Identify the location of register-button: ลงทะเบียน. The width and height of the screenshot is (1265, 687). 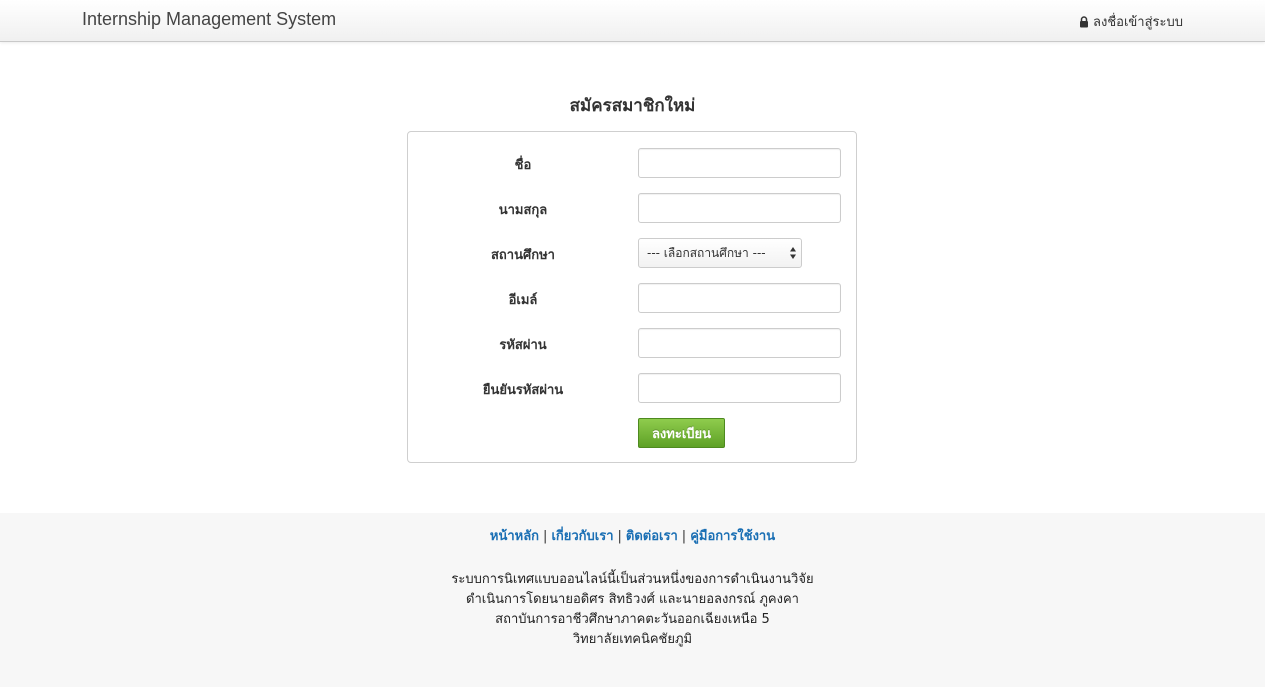
(681, 433).